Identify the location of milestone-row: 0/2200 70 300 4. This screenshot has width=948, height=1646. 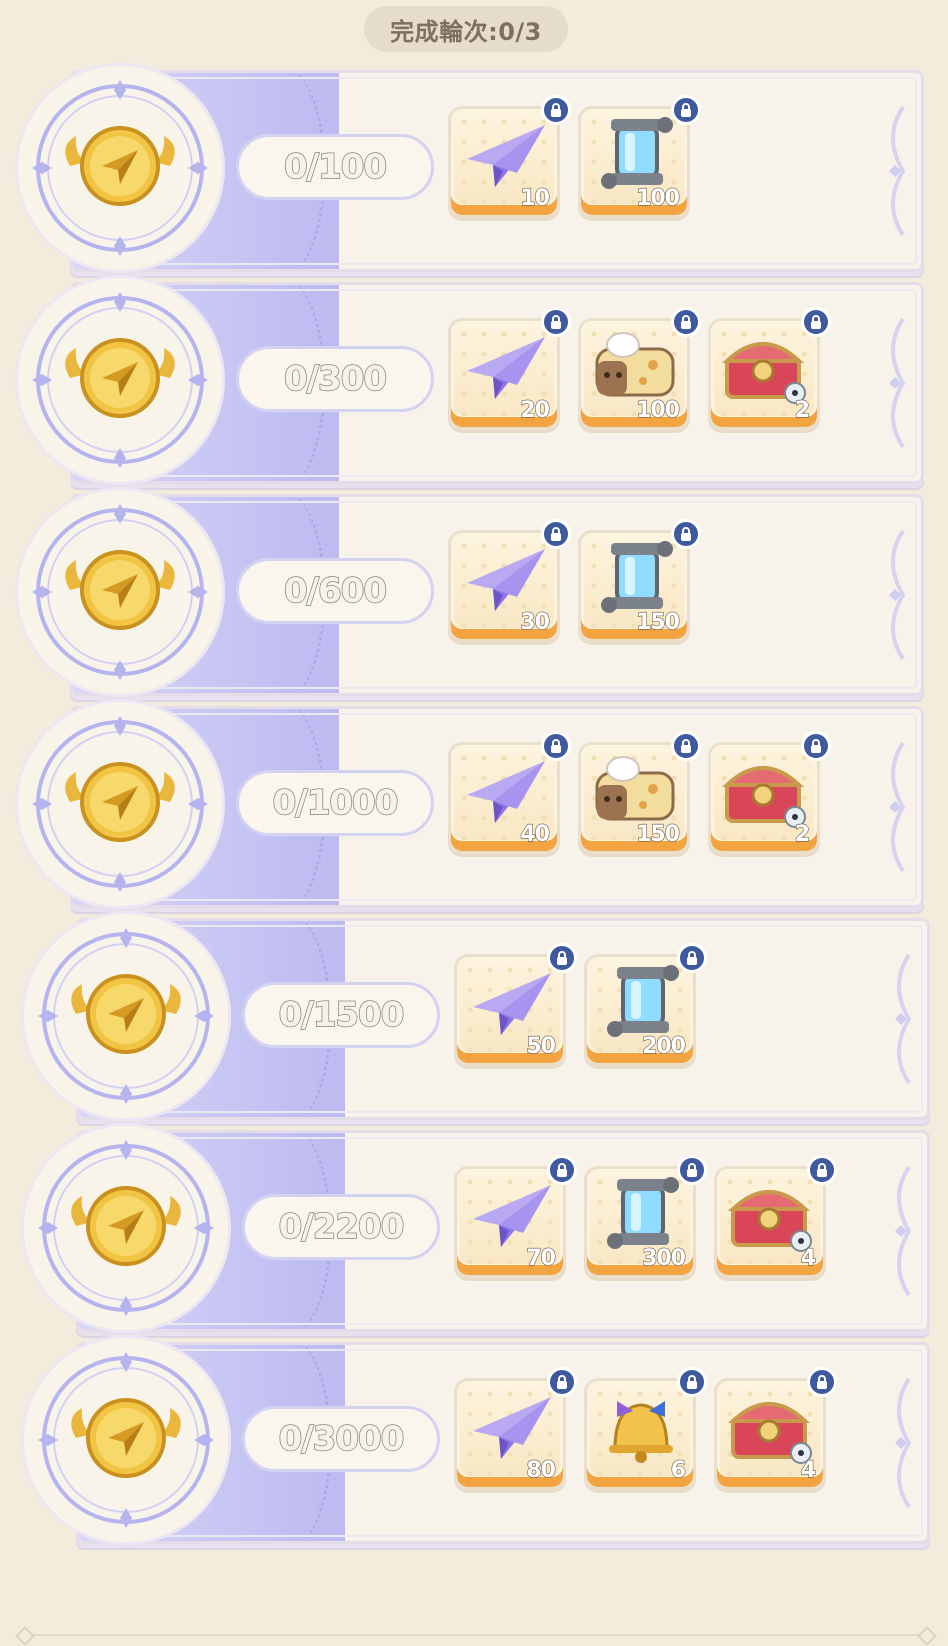
(477, 1229).